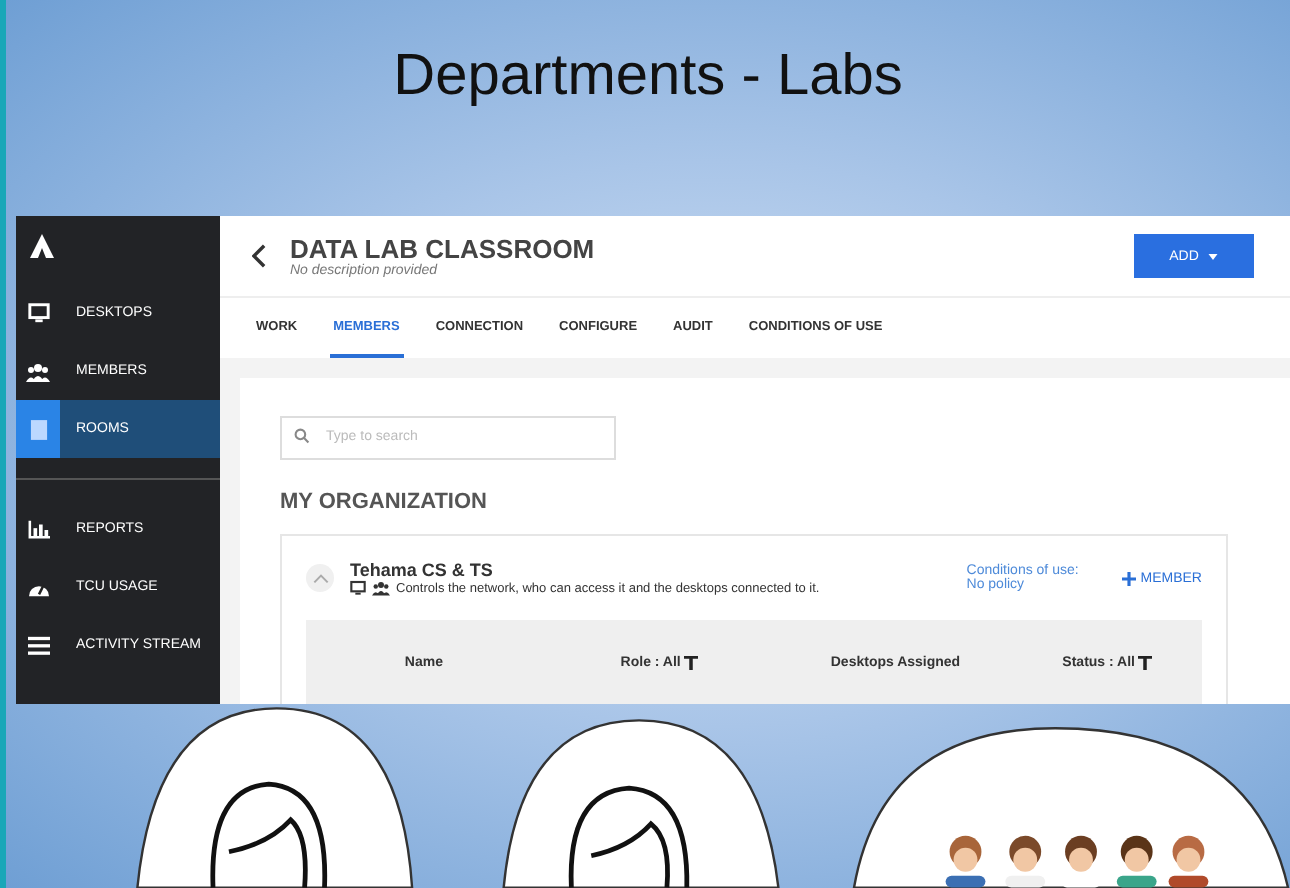 This screenshot has height=888, width=1290. Describe the element at coordinates (384, 502) in the screenshot. I see `section-title: MY ORGANIZATION` at that location.